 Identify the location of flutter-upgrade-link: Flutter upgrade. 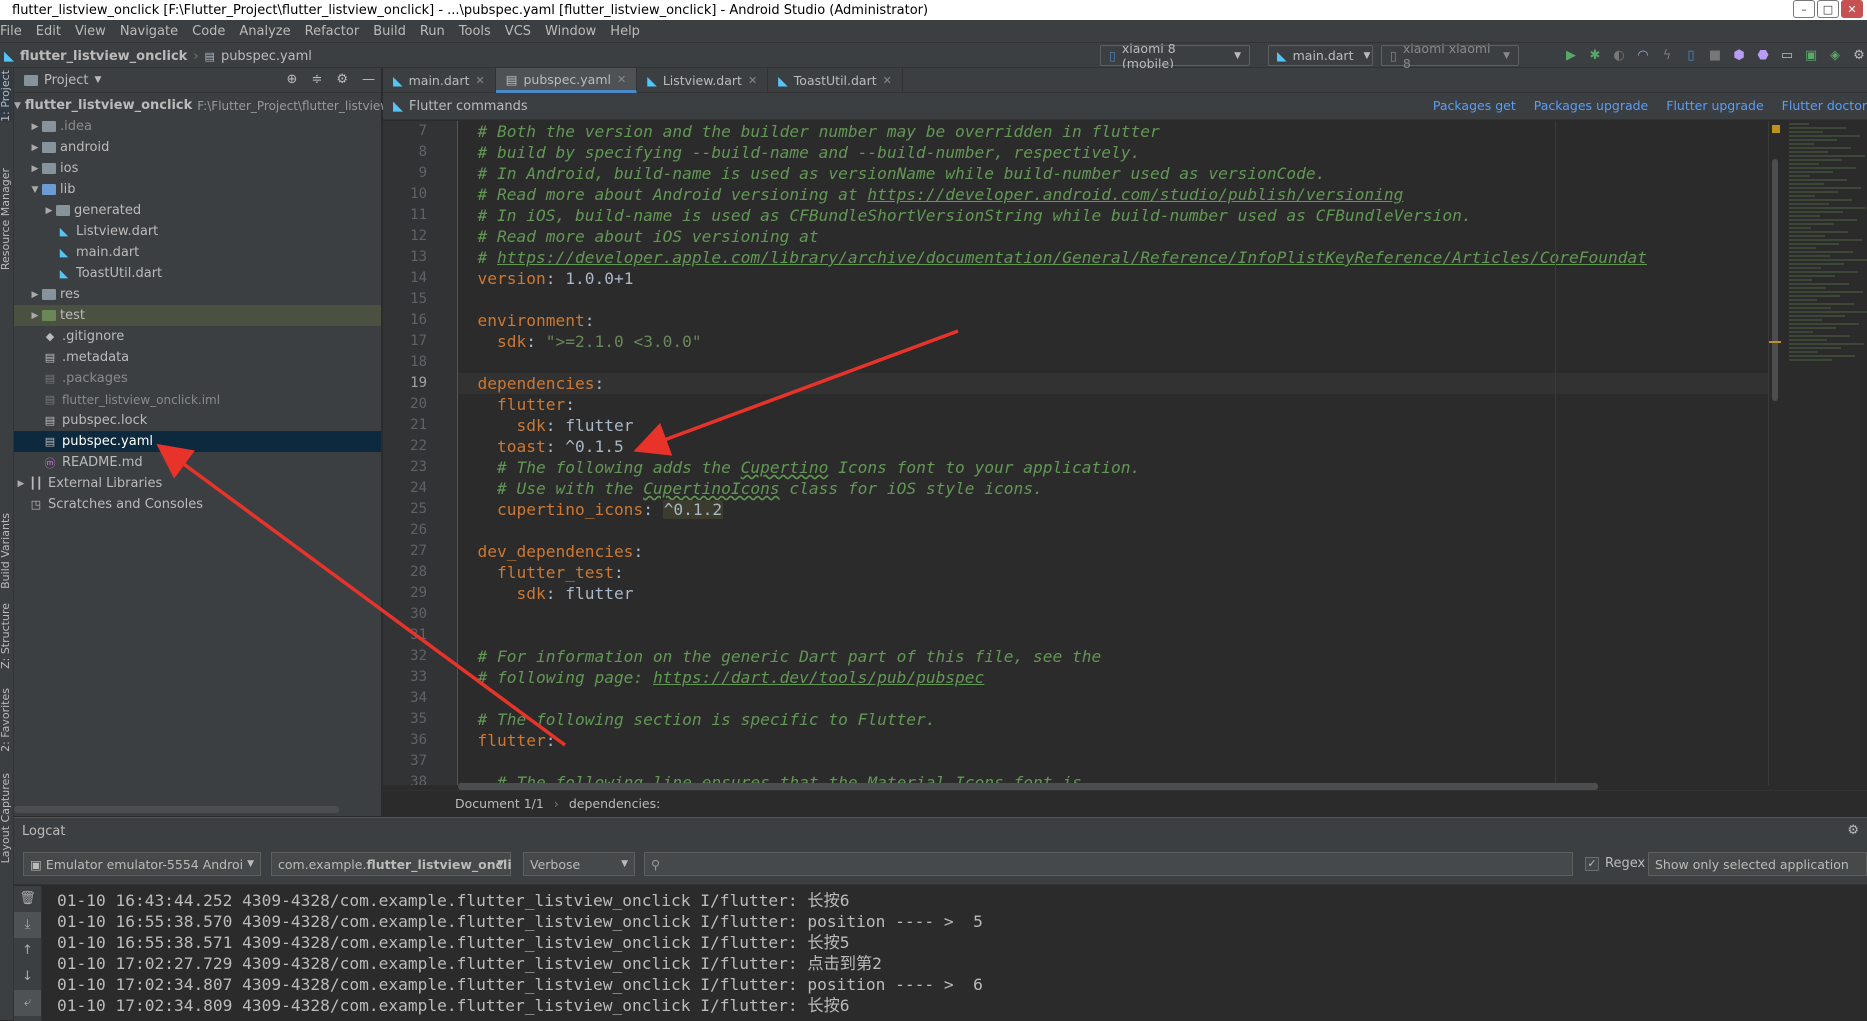
(1714, 105).